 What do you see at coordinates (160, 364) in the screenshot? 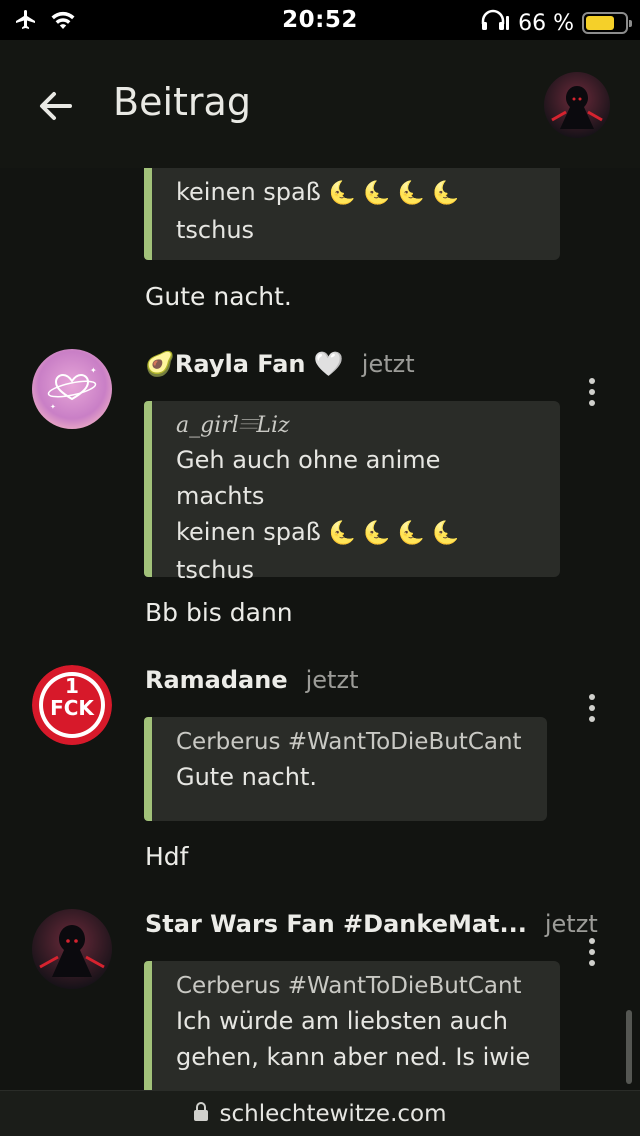
I see `avocado-emoji: 🥑` at bounding box center [160, 364].